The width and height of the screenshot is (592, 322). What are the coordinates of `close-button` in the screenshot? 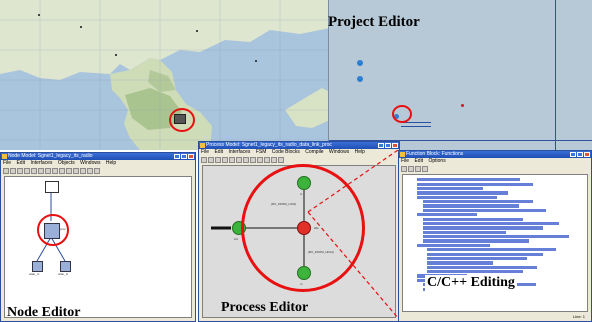 It's located at (587, 154).